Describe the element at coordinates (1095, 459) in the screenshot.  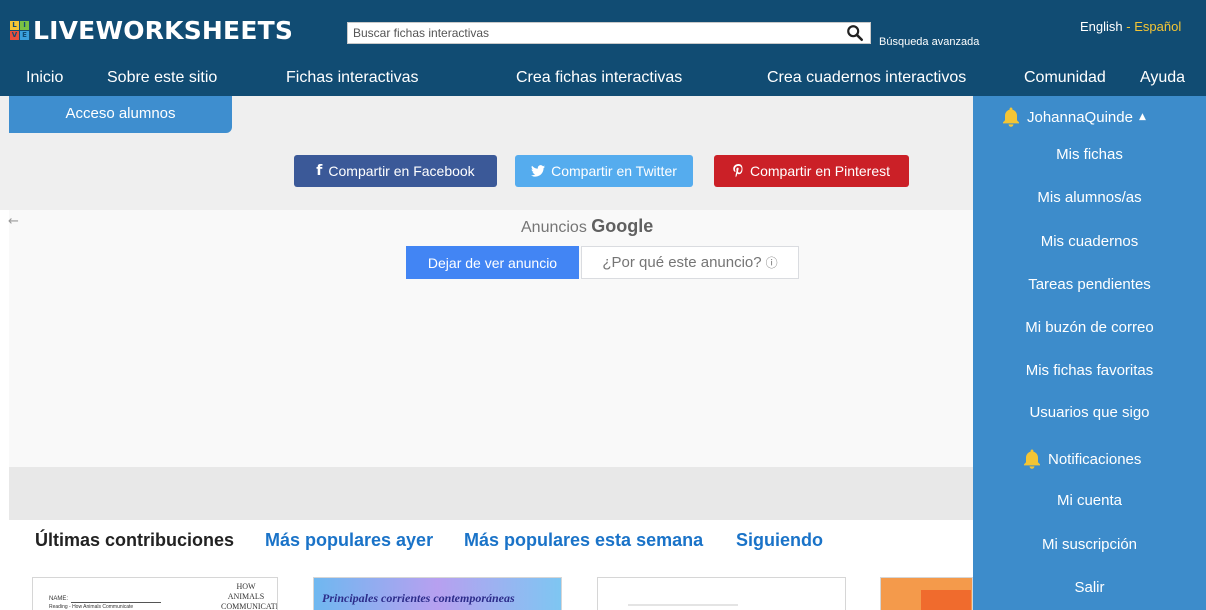
I see `notifications-label: Notificaciones` at that location.